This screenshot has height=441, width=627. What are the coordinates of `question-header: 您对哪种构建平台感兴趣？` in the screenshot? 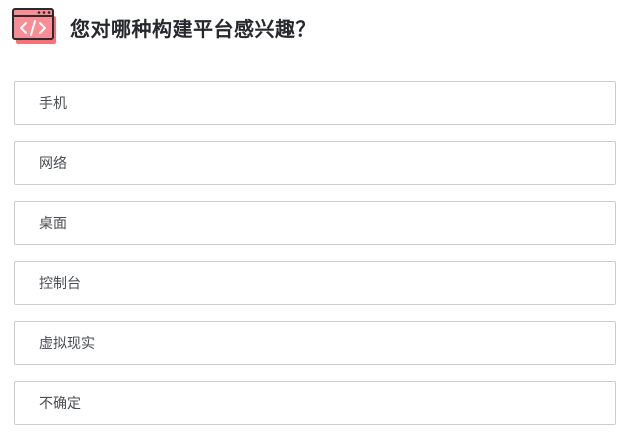 It's located at (164, 27).